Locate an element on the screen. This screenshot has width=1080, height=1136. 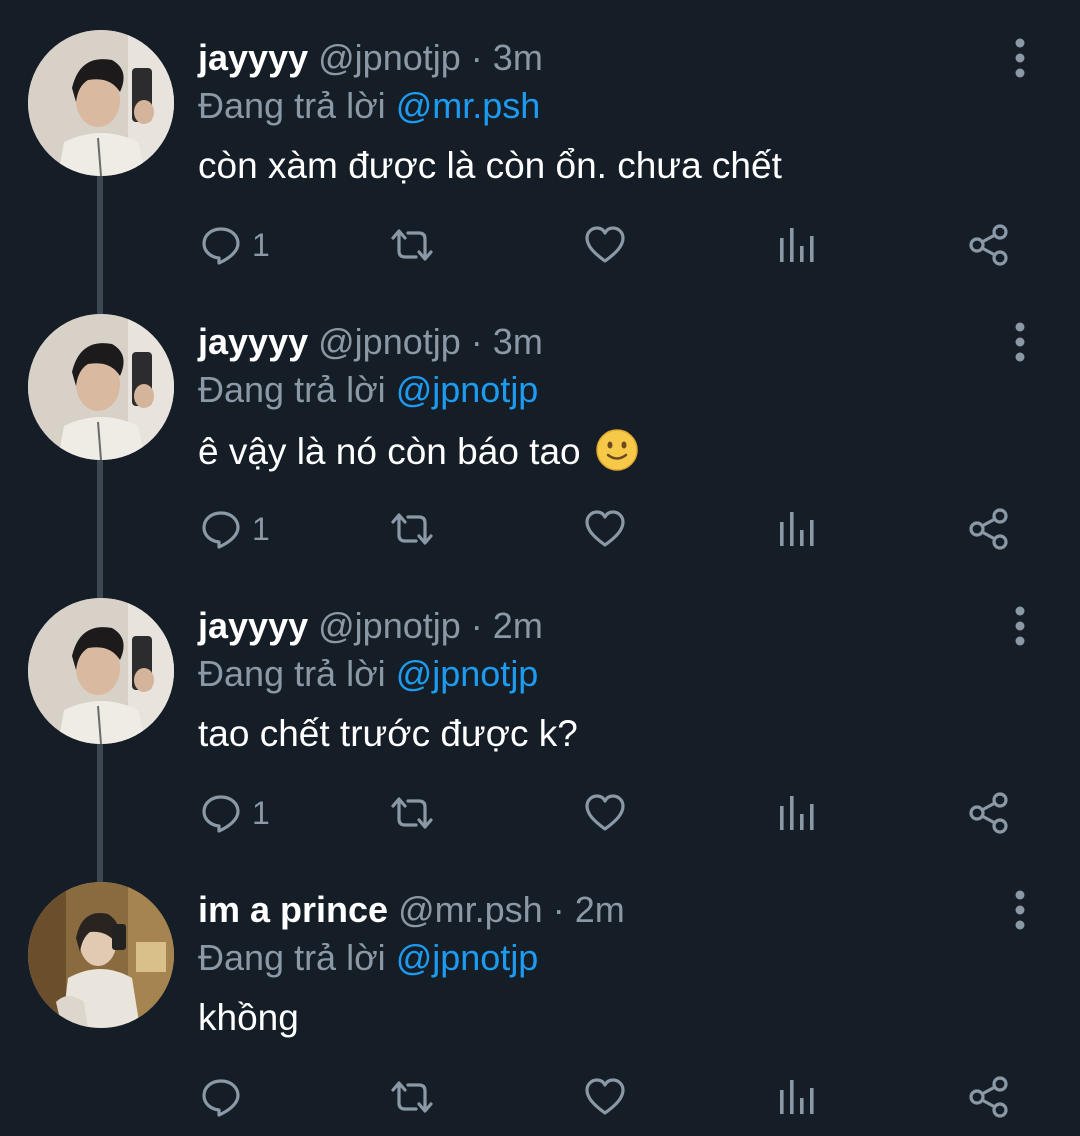
reply-context: Đang trả lời @mr.psh is located at coordinates (369, 106).